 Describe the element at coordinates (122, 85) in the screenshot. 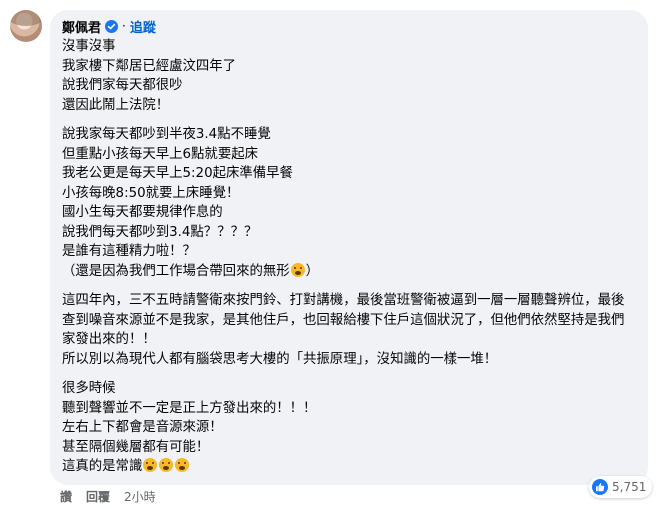

I see `text-line: 說我們家每天都很吵` at that location.